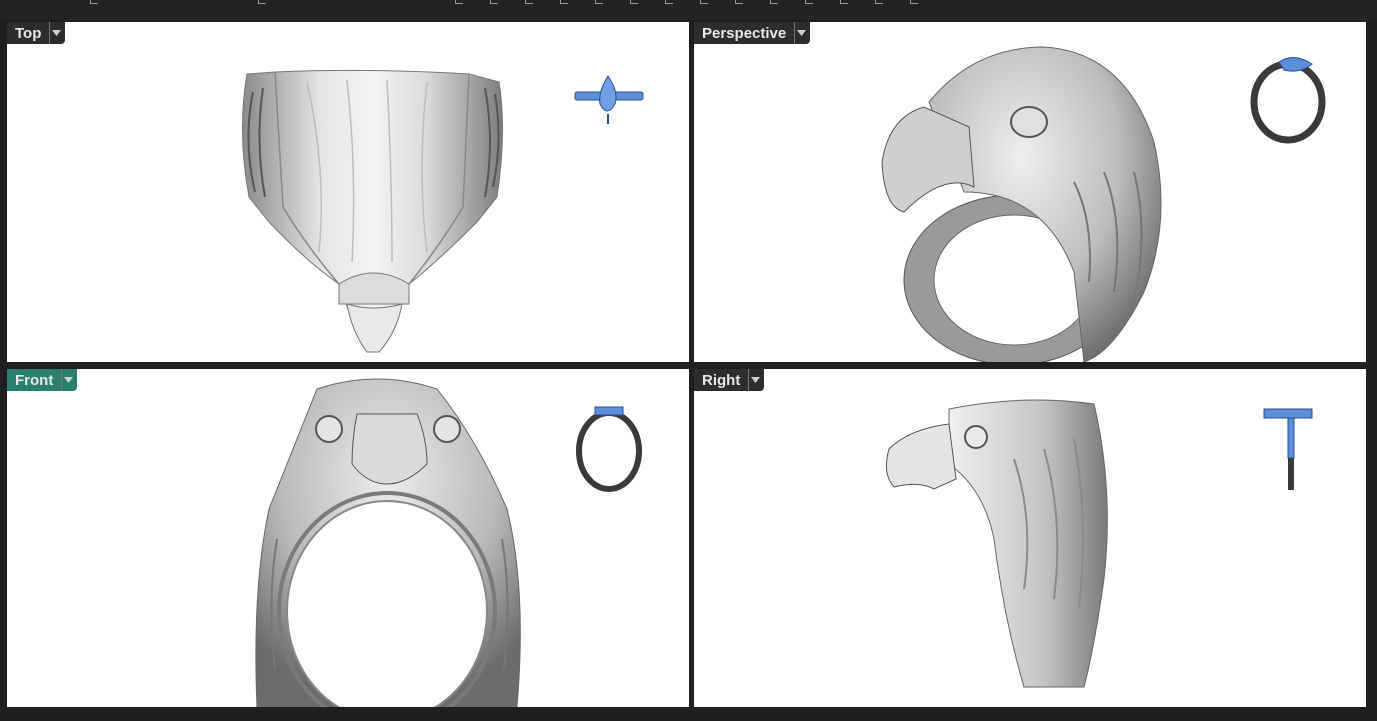 This screenshot has width=1377, height=721. What do you see at coordinates (34, 380) in the screenshot?
I see `viewport-label: Front` at bounding box center [34, 380].